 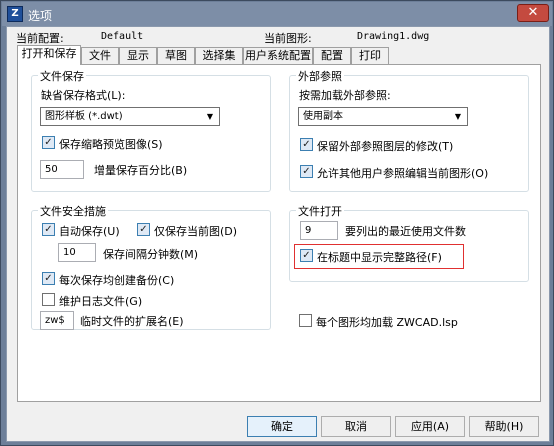 I want to click on save-interval-label: 保存间隔分钟数(M), so click(x=151, y=254).